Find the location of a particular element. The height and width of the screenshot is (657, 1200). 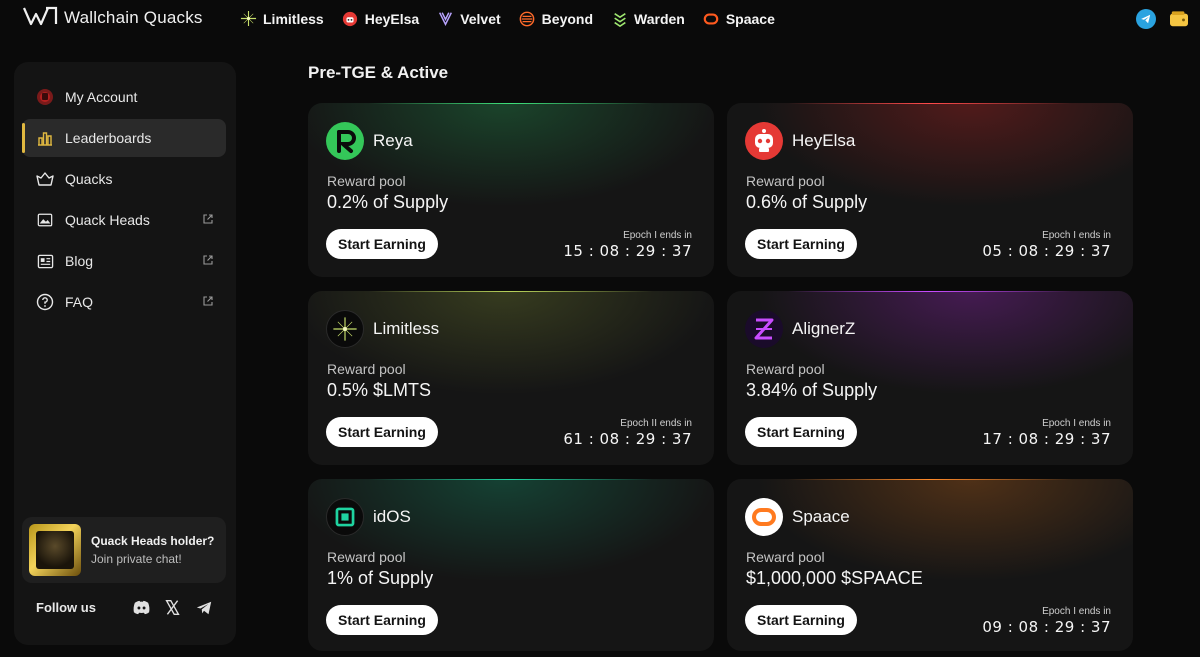

bar-chart-icon is located at coordinates (45, 138).